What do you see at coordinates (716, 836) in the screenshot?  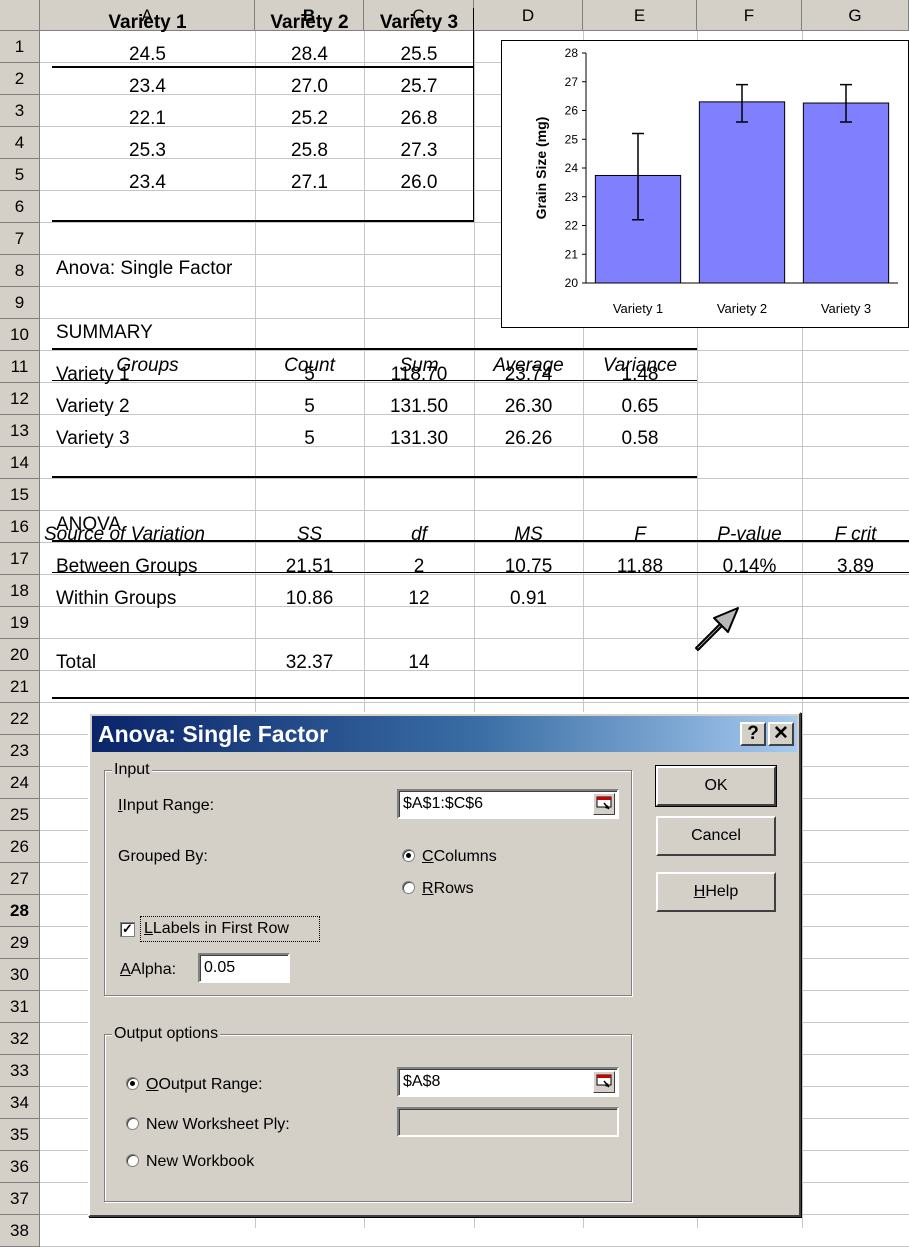 I see `cancel-button: Cancel` at bounding box center [716, 836].